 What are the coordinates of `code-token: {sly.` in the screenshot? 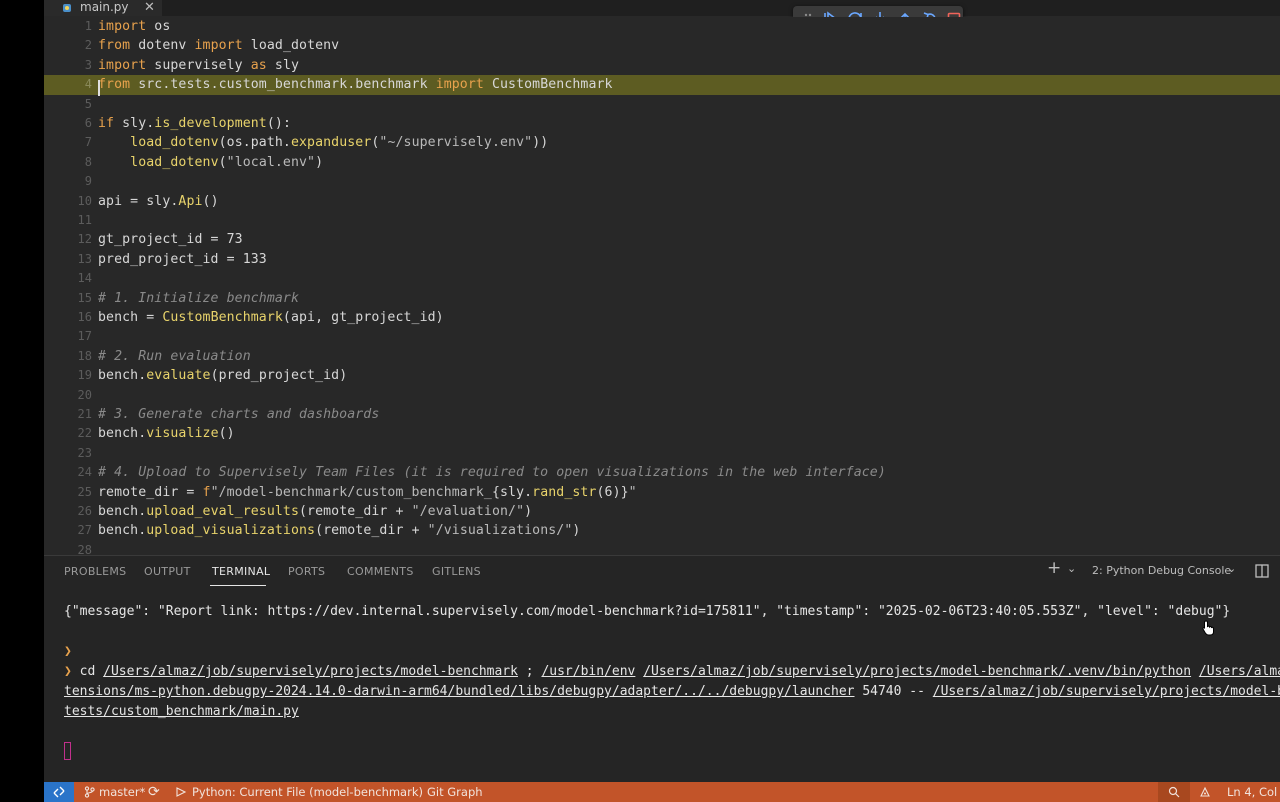 It's located at (512, 492).